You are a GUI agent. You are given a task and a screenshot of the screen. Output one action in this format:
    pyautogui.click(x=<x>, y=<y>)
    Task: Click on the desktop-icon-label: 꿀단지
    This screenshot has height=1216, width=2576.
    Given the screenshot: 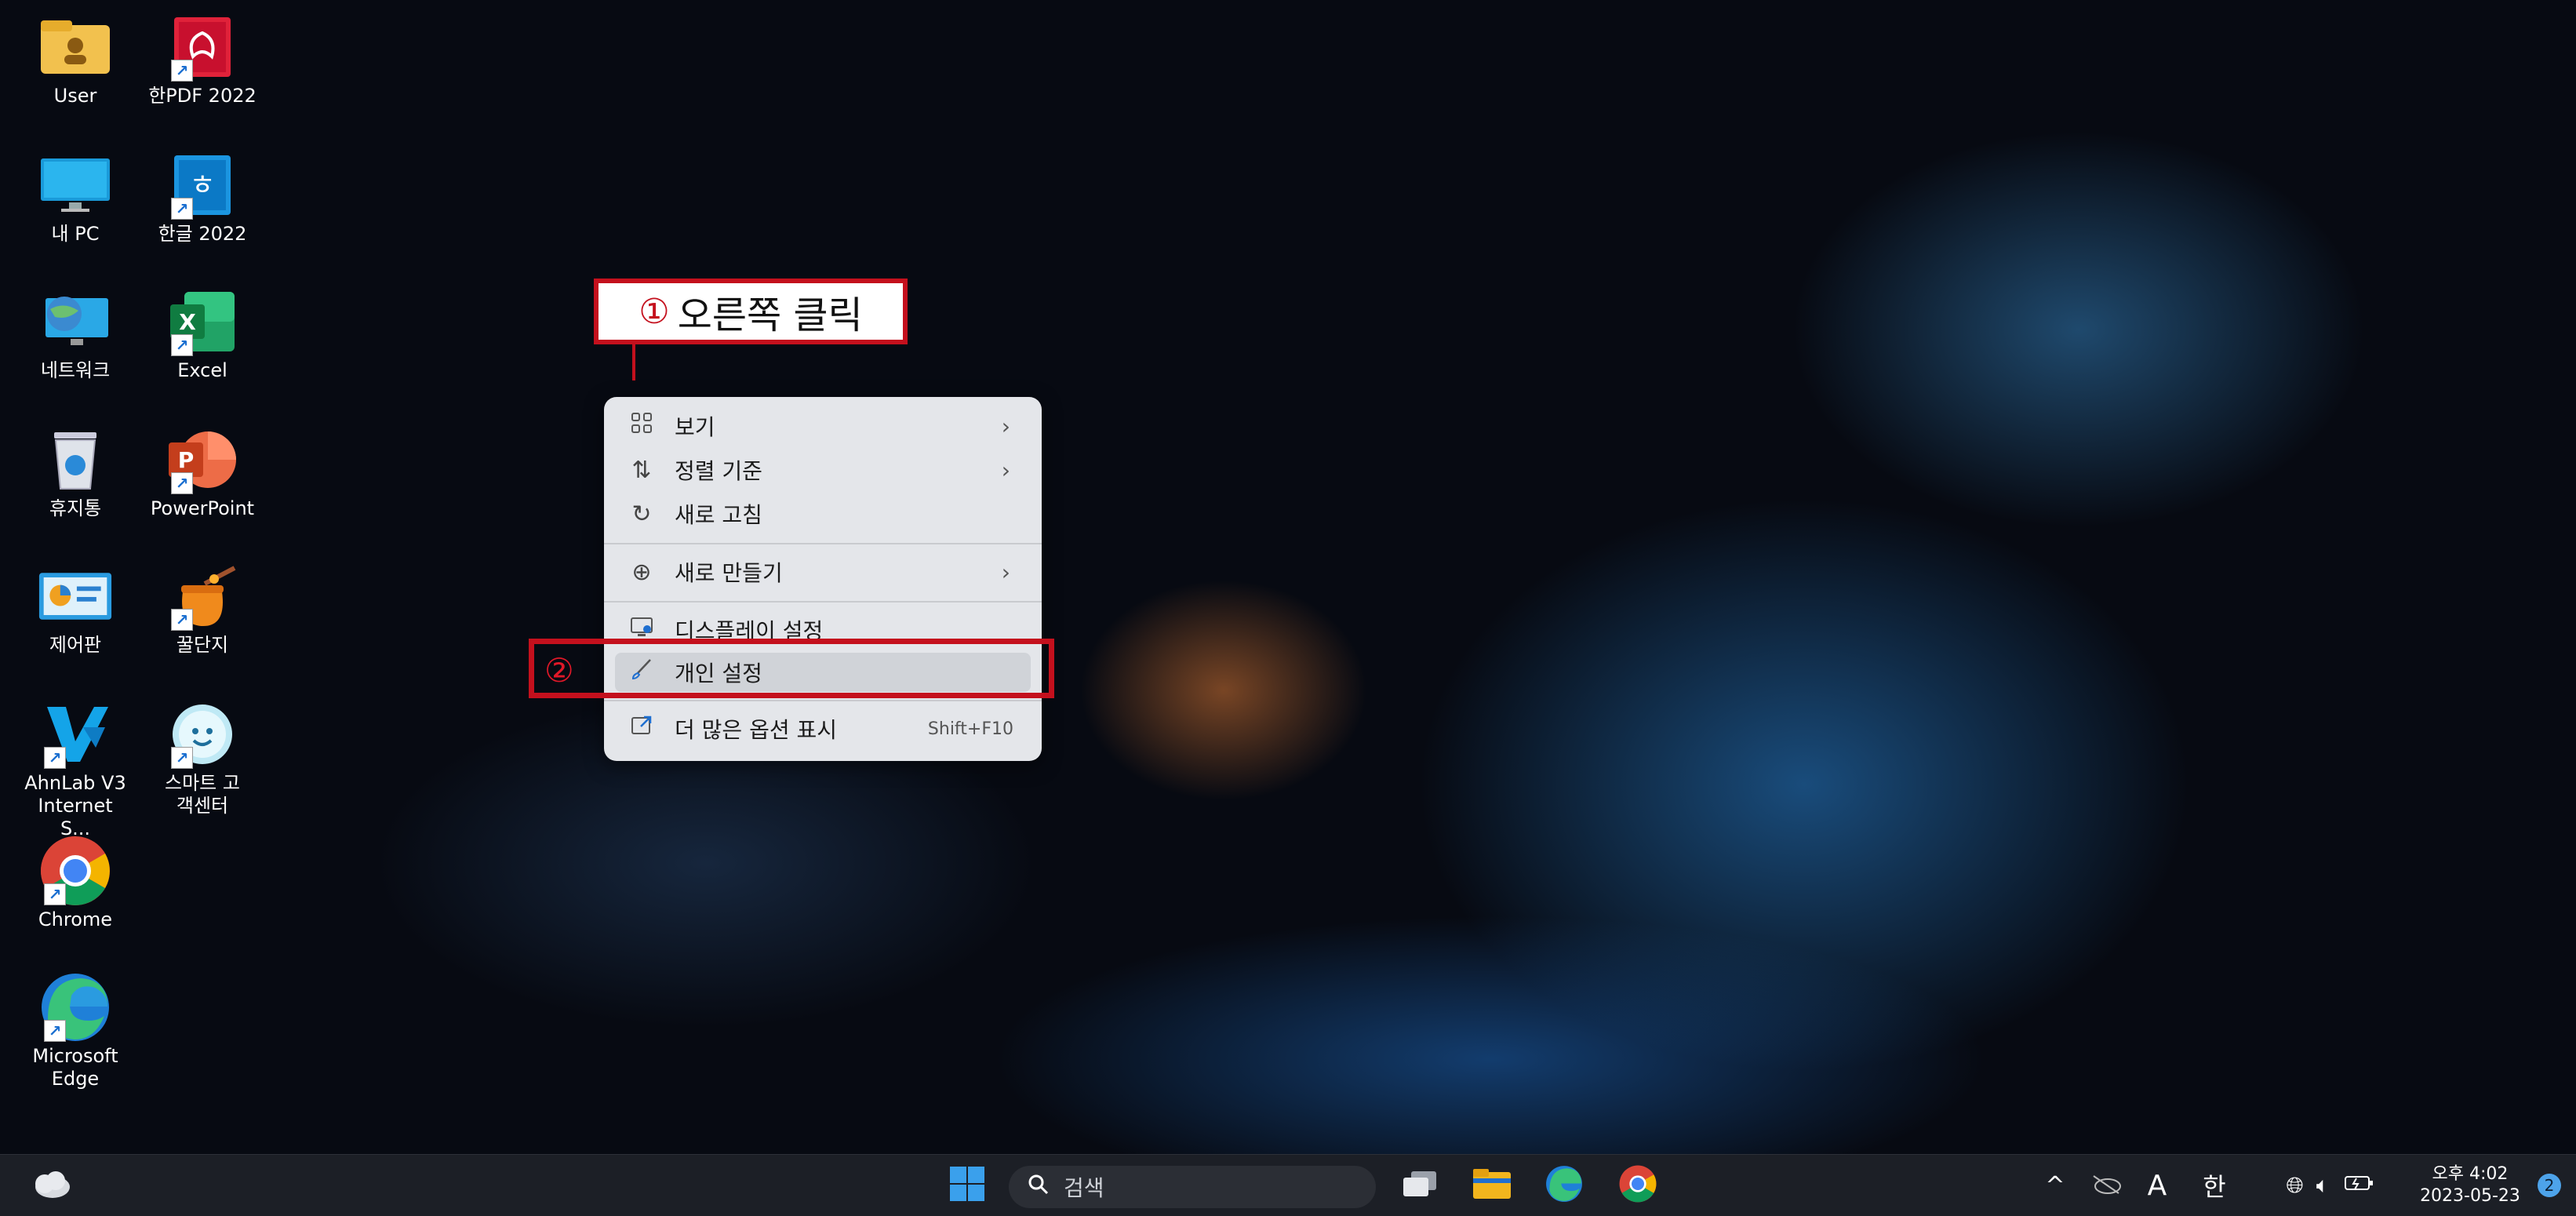 What is the action you would take?
    pyautogui.click(x=202, y=645)
    